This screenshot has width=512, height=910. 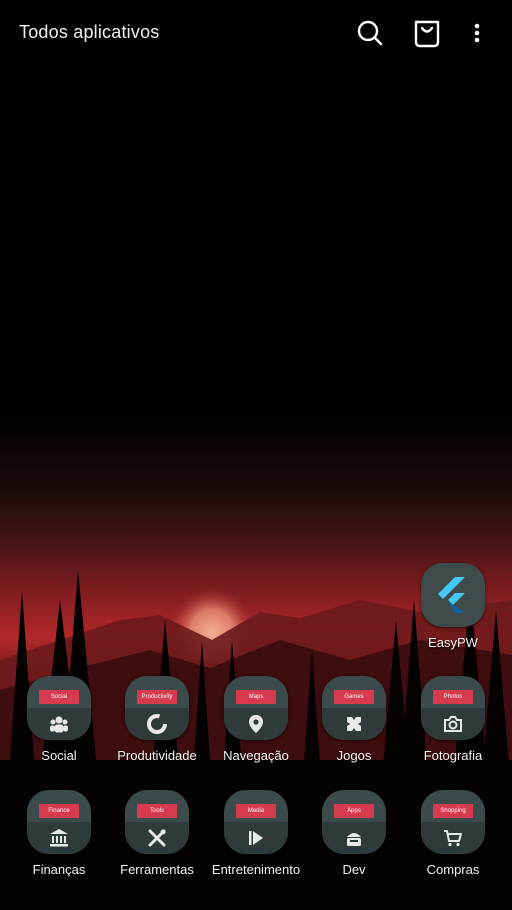 I want to click on folder-tag: Games, so click(x=354, y=697).